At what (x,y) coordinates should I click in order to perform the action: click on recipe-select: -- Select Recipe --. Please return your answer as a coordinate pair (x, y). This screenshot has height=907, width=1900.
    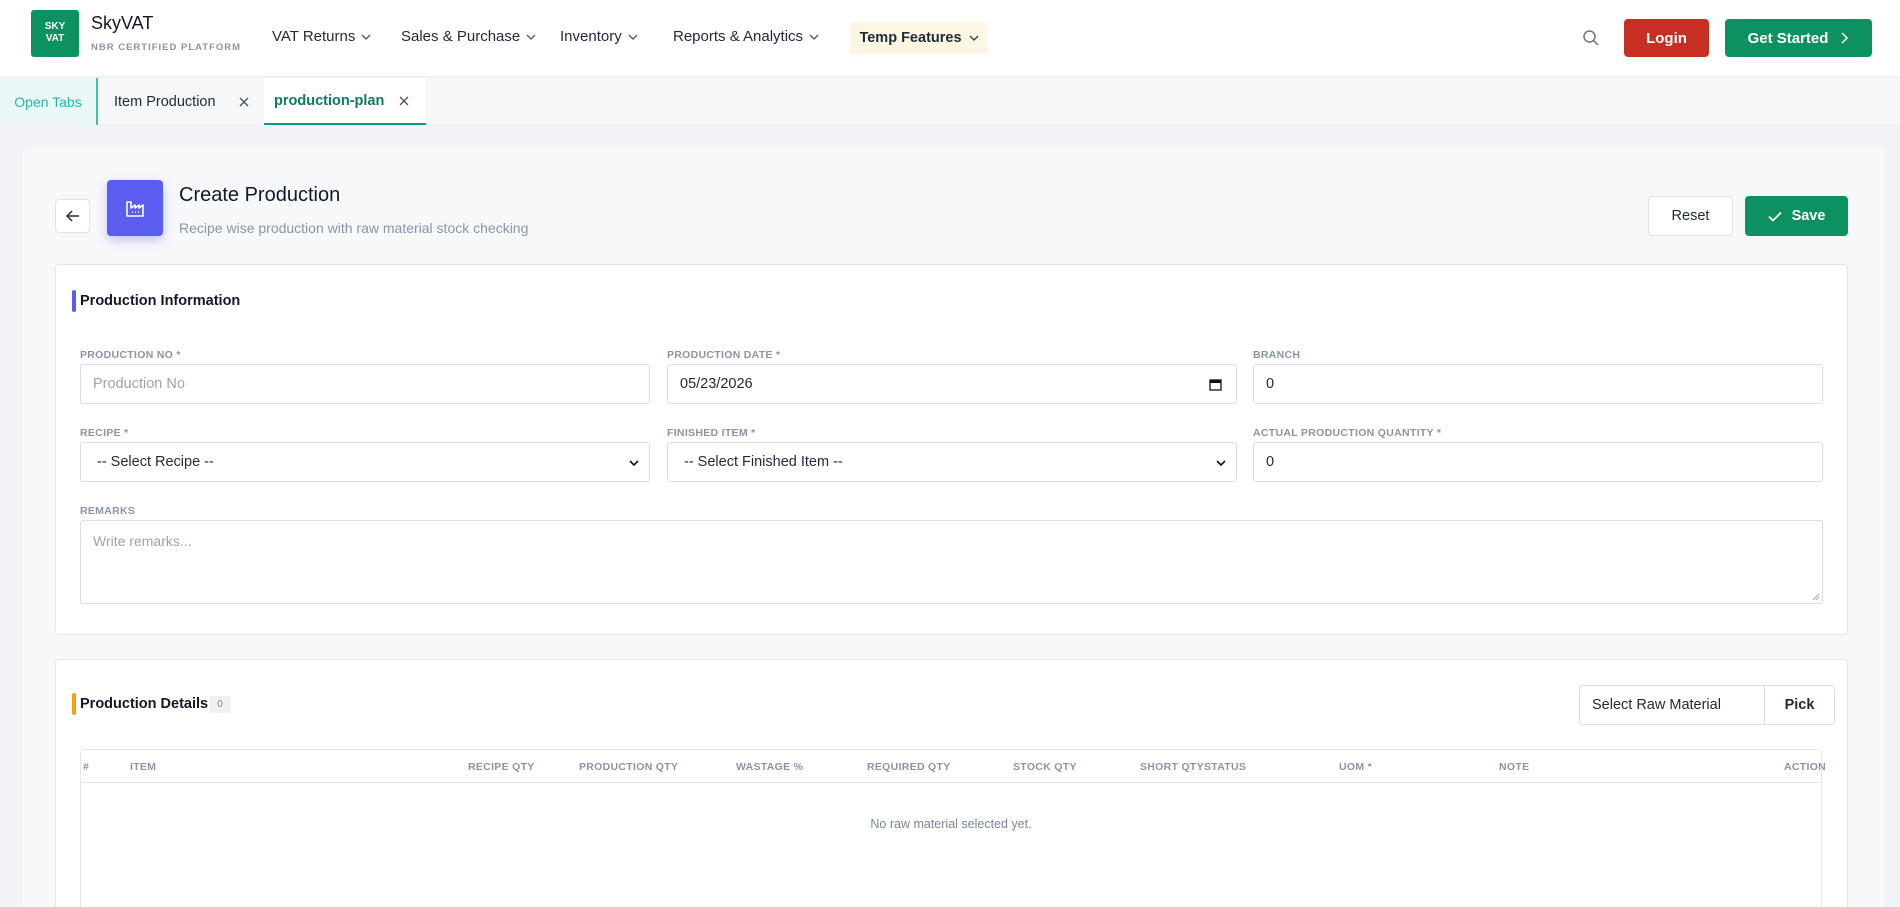
    Looking at the image, I should click on (365, 462).